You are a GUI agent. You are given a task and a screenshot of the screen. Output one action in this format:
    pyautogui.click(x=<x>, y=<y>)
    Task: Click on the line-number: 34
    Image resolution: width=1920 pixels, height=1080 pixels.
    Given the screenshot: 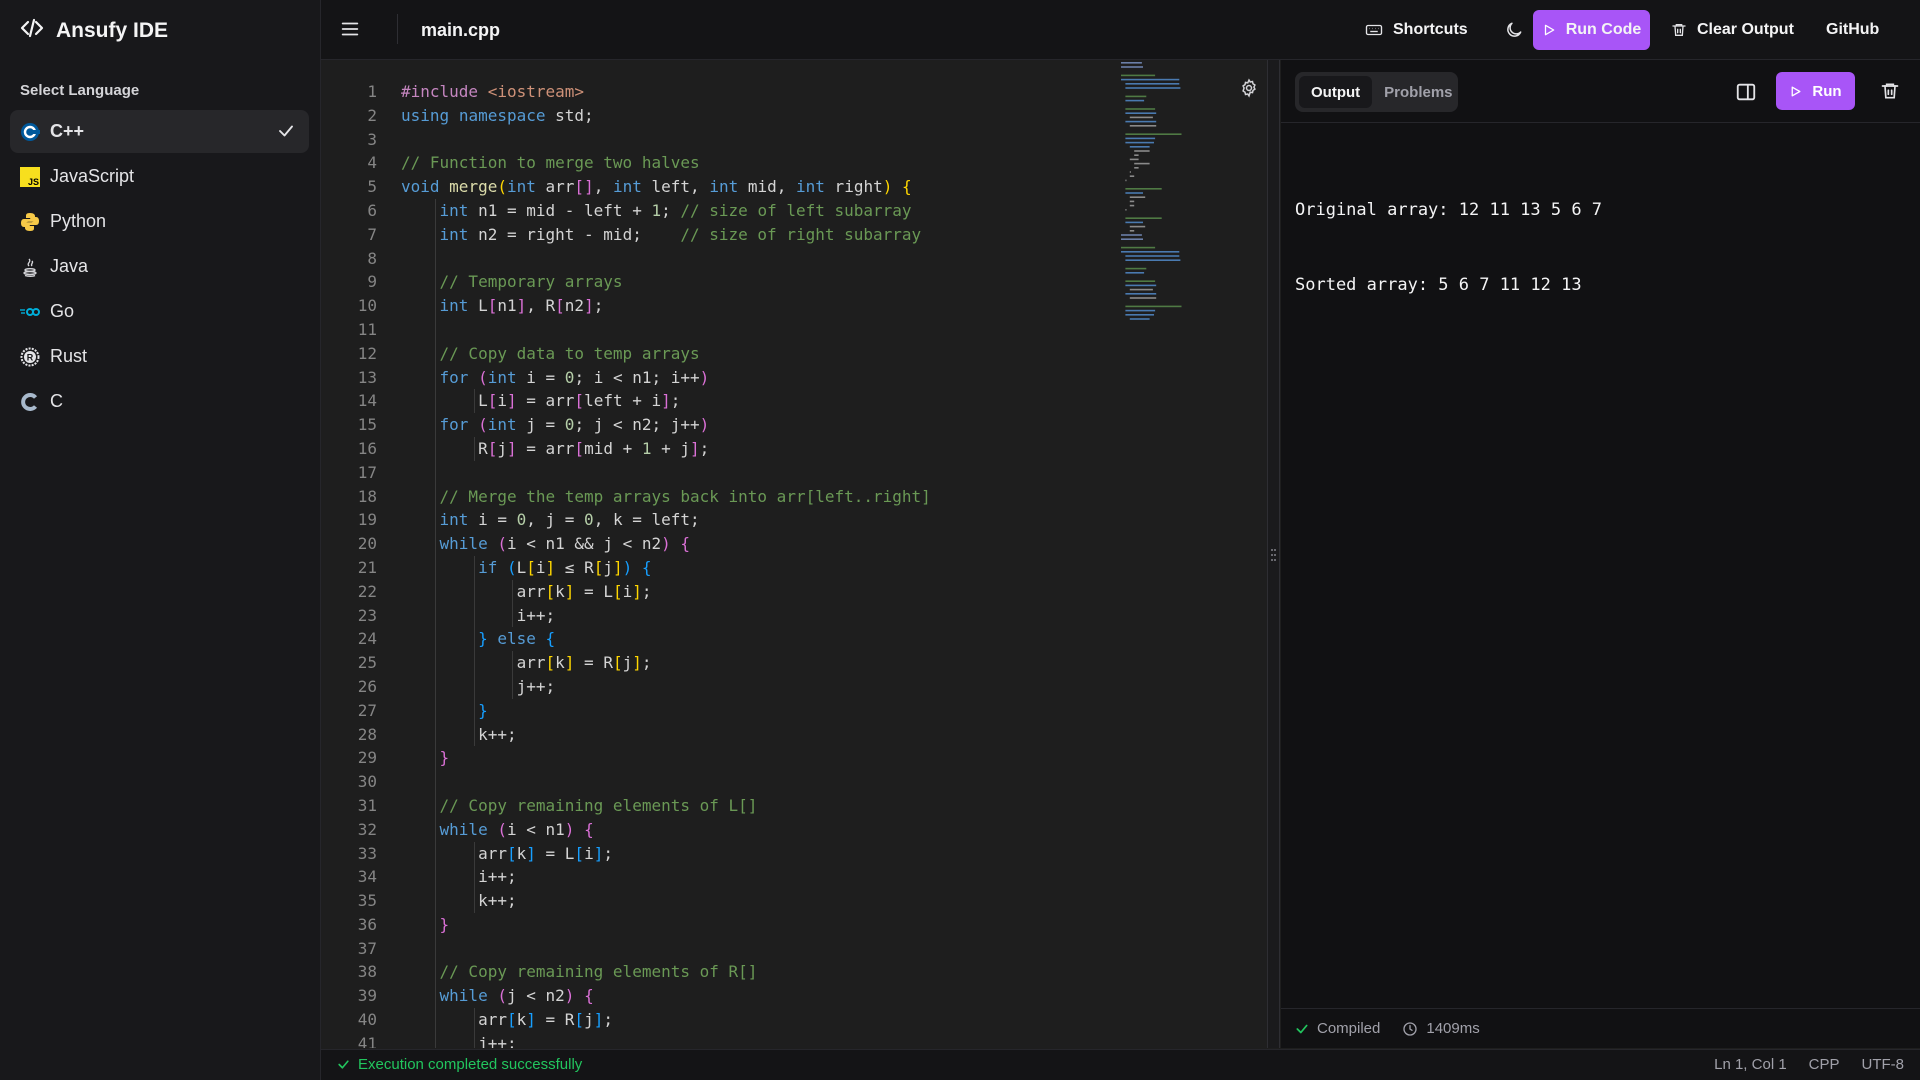 What is the action you would take?
    pyautogui.click(x=367, y=877)
    